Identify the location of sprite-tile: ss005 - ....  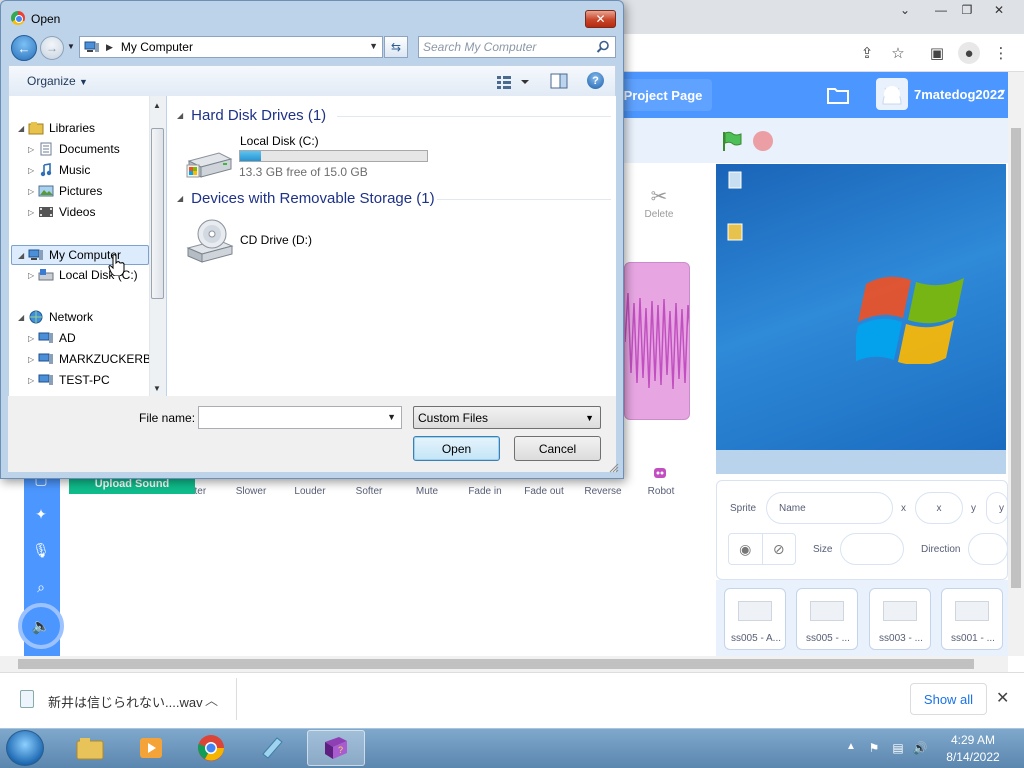
(827, 619).